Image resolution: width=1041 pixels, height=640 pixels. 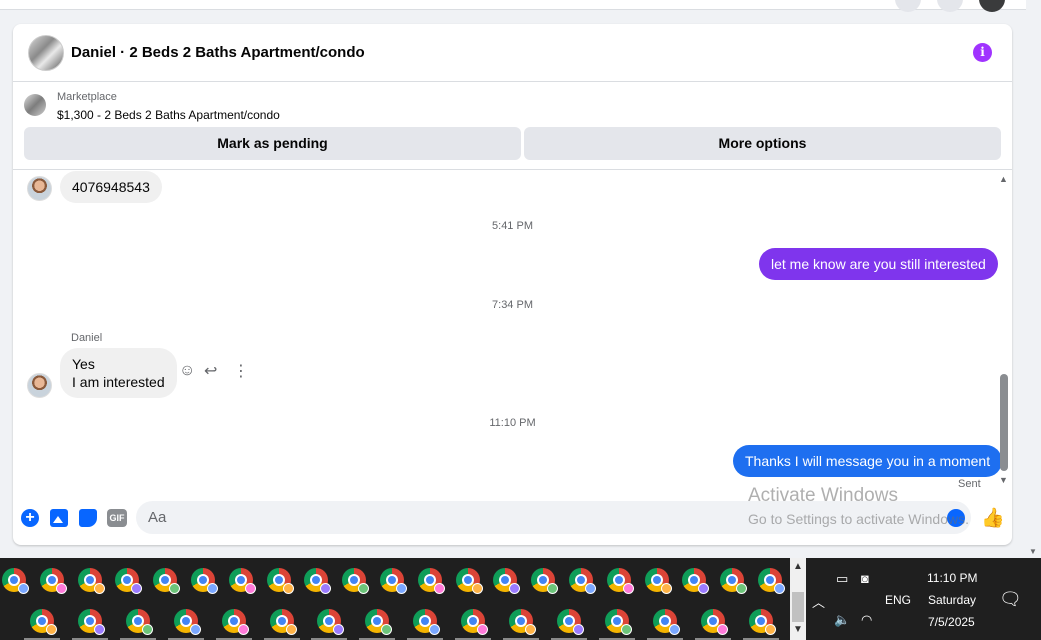 I want to click on conversation-avatar, so click(x=46, y=53).